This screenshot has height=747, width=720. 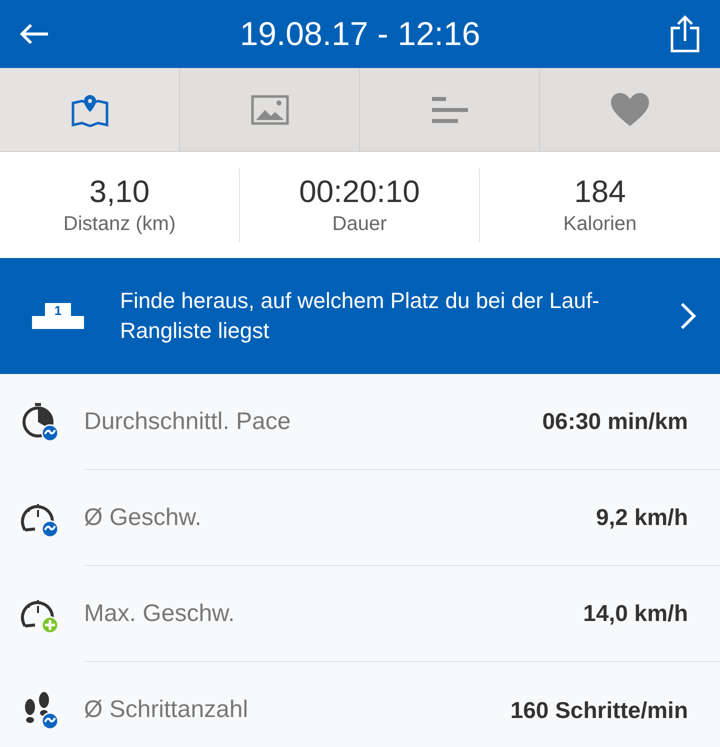 What do you see at coordinates (688, 316) in the screenshot?
I see `chevron-right-icon` at bounding box center [688, 316].